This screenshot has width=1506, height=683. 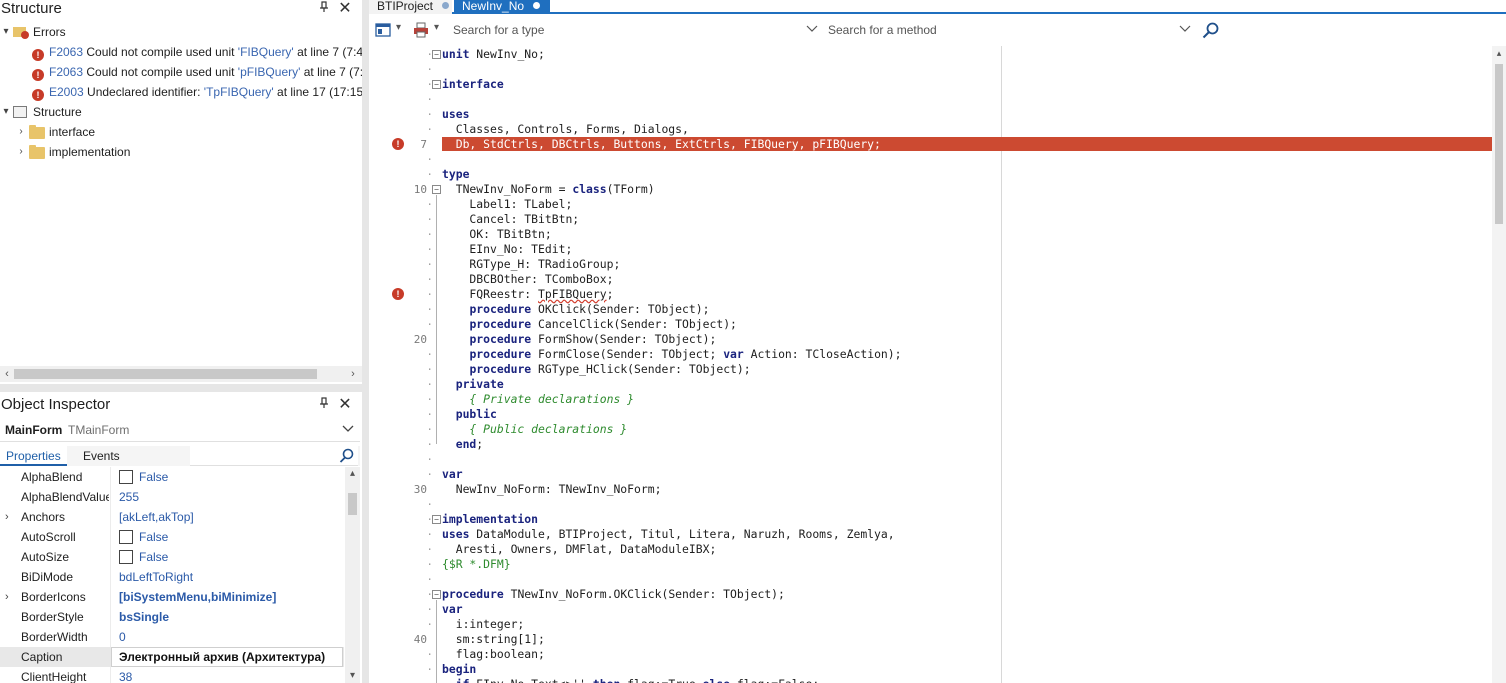 What do you see at coordinates (33, 456) in the screenshot?
I see `tab-properties: Properties` at bounding box center [33, 456].